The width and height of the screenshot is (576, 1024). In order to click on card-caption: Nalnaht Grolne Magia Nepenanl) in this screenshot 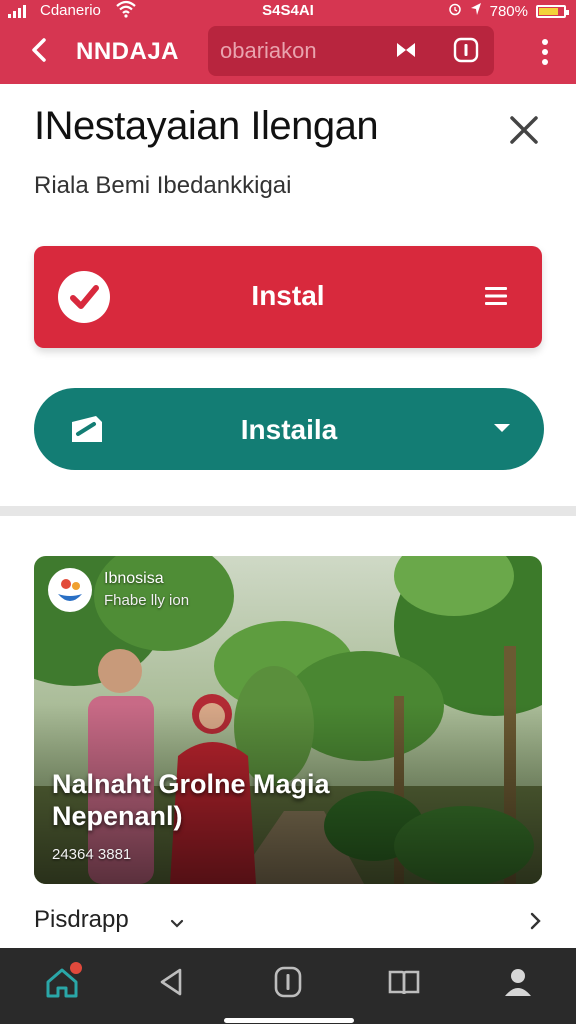, I will do `click(191, 800)`.